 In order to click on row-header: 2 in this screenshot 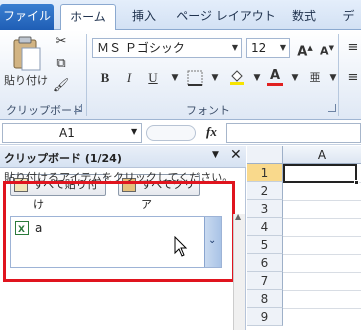, I will do `click(265, 191)`.